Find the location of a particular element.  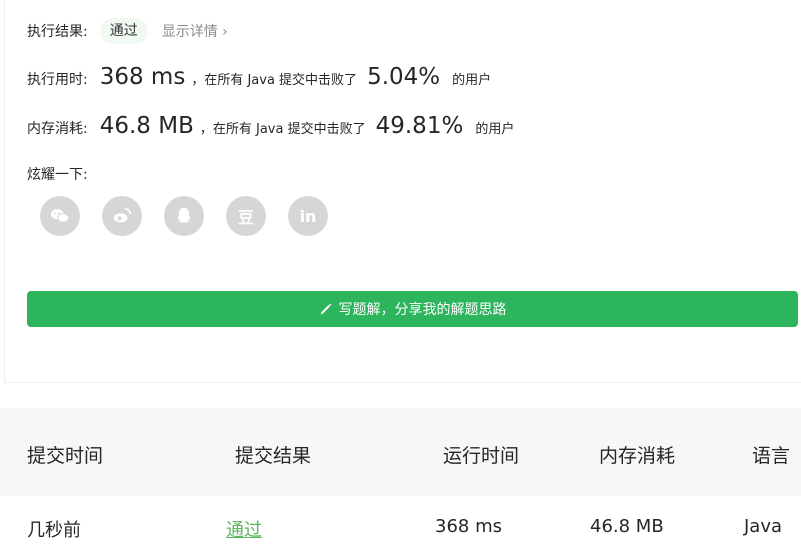

linkedin-glyph: in is located at coordinates (308, 216).